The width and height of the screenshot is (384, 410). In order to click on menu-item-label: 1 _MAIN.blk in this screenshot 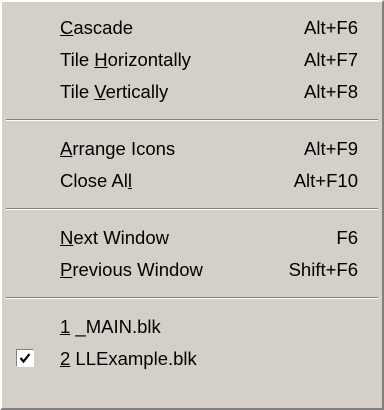, I will do `click(110, 326)`.